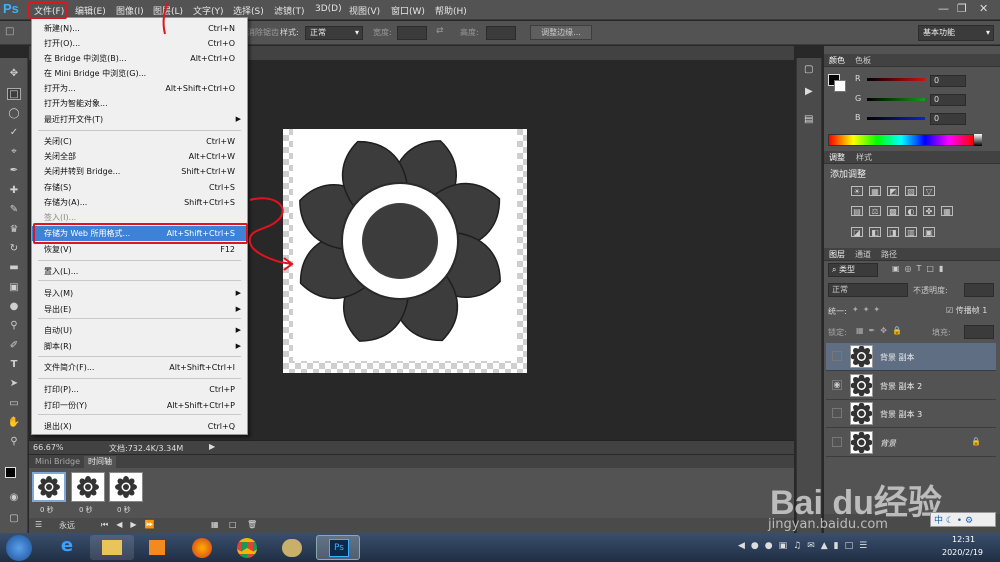  Describe the element at coordinates (215, 524) in the screenshot. I see `tween-icon: ▦` at that location.